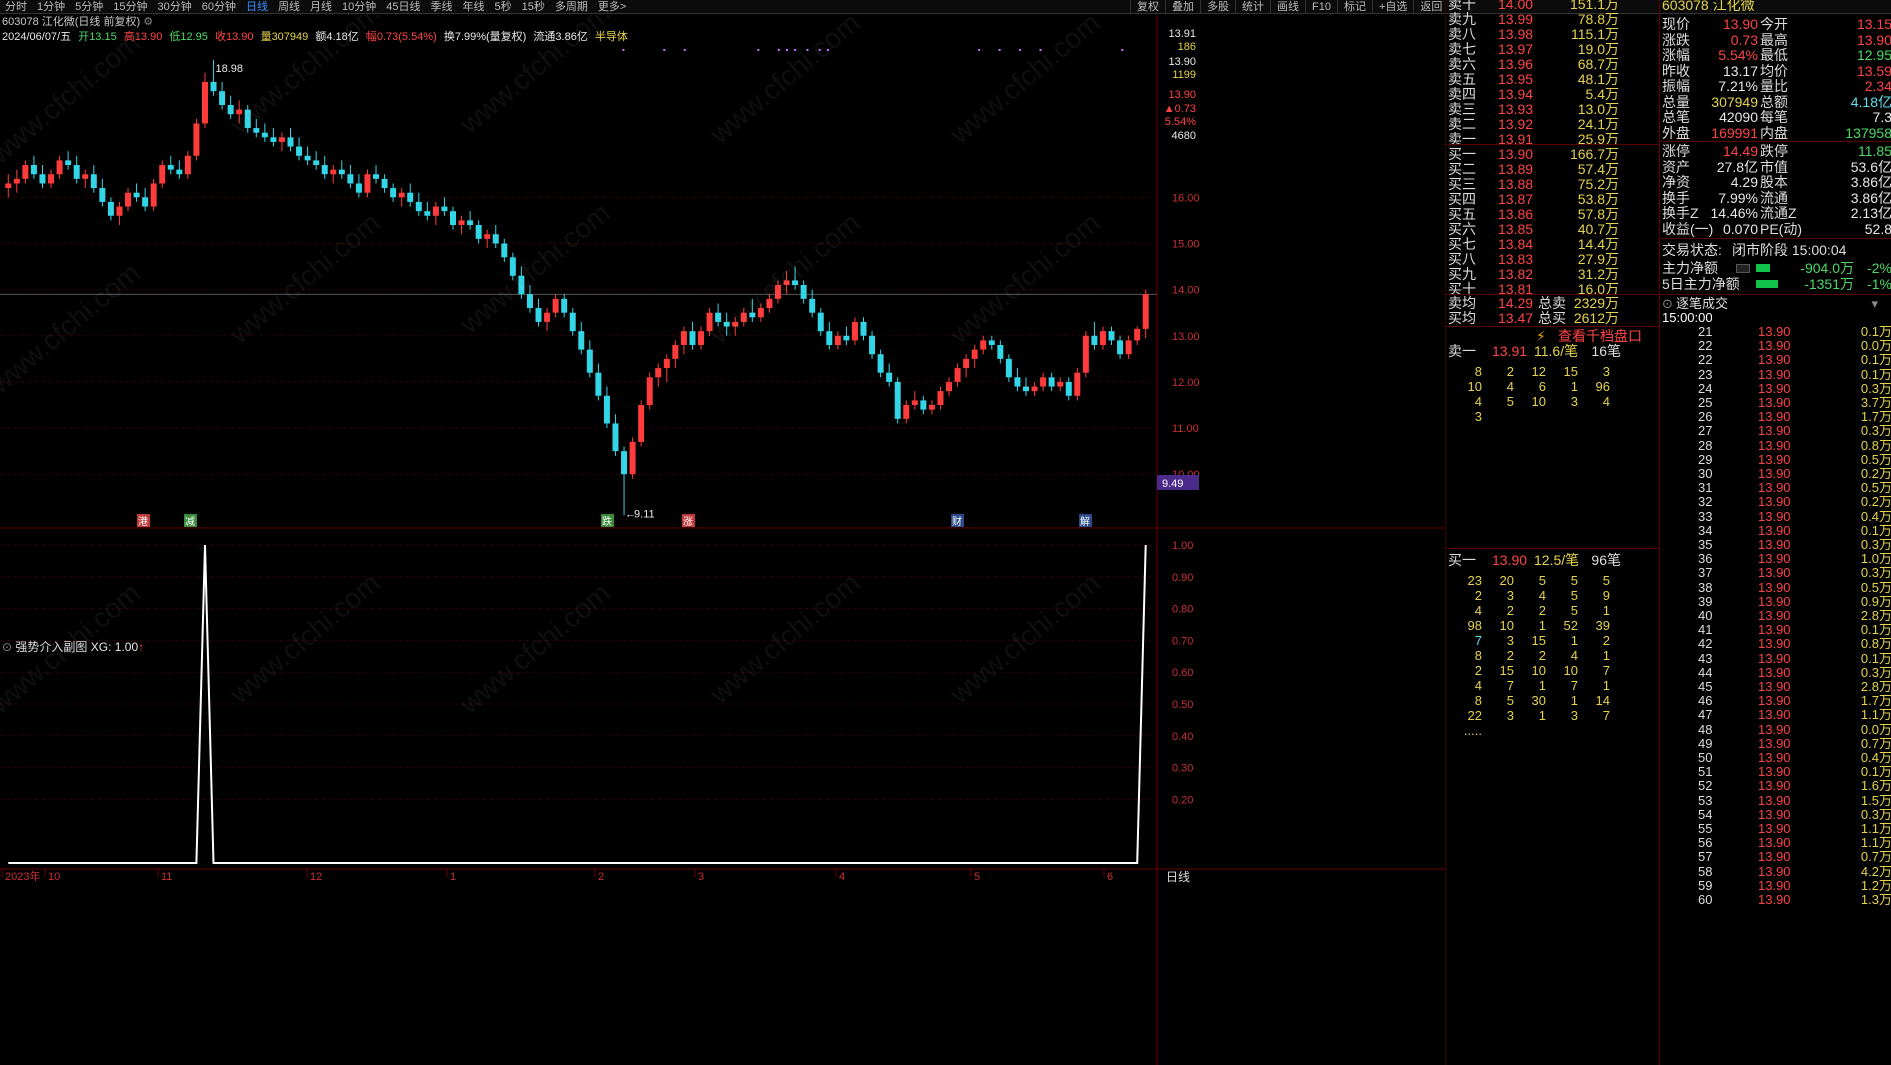  Describe the element at coordinates (1182, 7) in the screenshot. I see `tool-button: 叠加` at that location.